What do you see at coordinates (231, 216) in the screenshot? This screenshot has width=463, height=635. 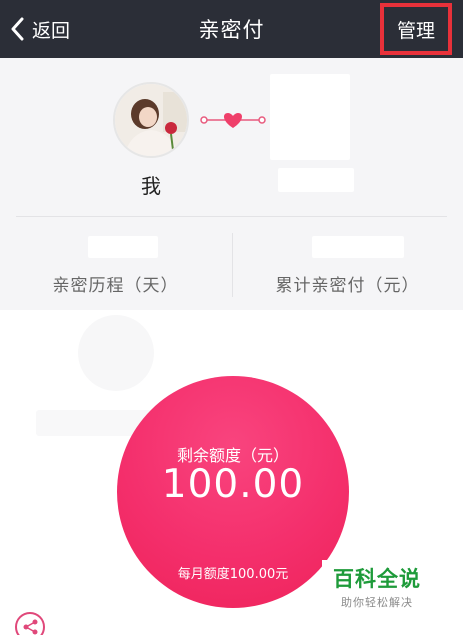 I see `divider` at bounding box center [231, 216].